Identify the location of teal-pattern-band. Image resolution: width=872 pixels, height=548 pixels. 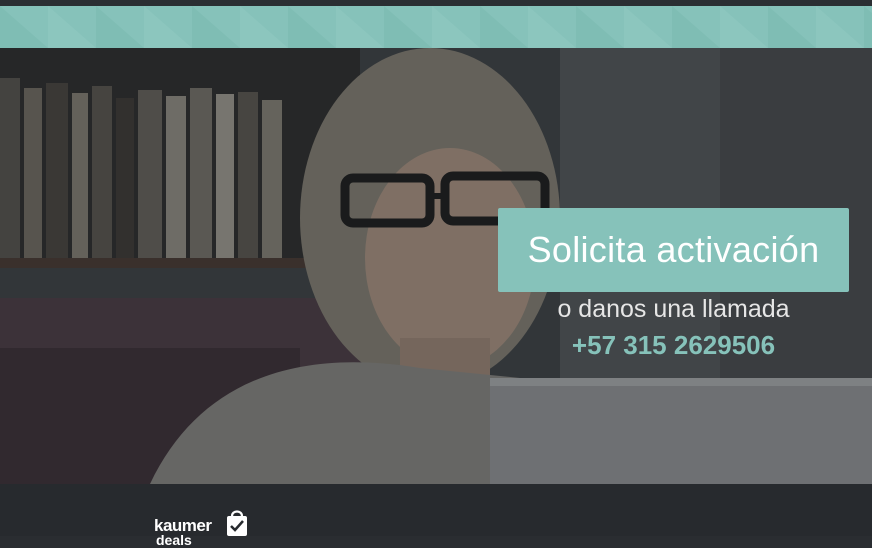
(436, 27).